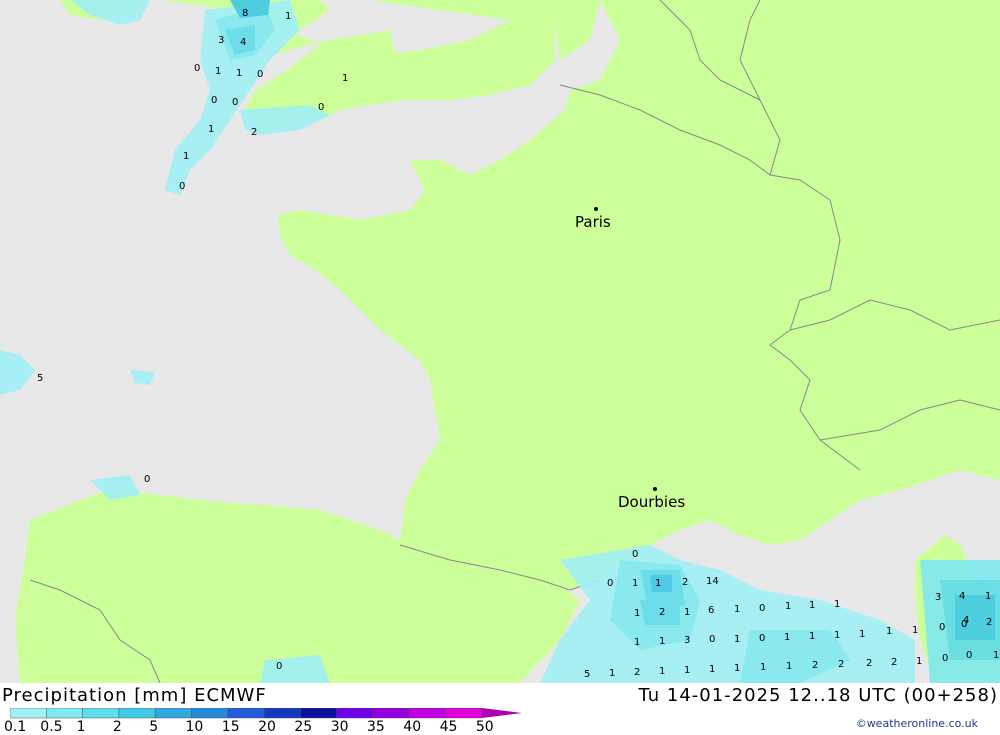 The width and height of the screenshot is (1000, 735). What do you see at coordinates (711, 610) in the screenshot?
I see `precip-value: 6` at bounding box center [711, 610].